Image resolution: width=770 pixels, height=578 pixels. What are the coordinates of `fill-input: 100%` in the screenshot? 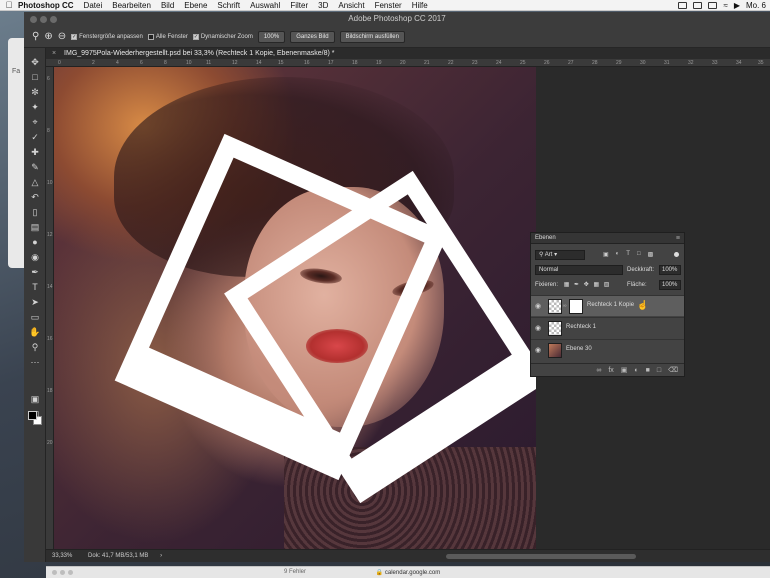 It's located at (670, 285).